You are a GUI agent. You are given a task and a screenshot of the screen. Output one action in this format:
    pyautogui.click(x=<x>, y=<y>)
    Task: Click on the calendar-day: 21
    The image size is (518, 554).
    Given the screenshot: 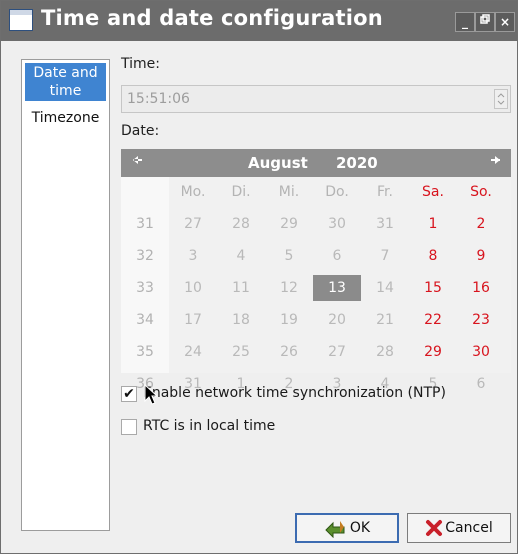 What is the action you would take?
    pyautogui.click(x=385, y=320)
    